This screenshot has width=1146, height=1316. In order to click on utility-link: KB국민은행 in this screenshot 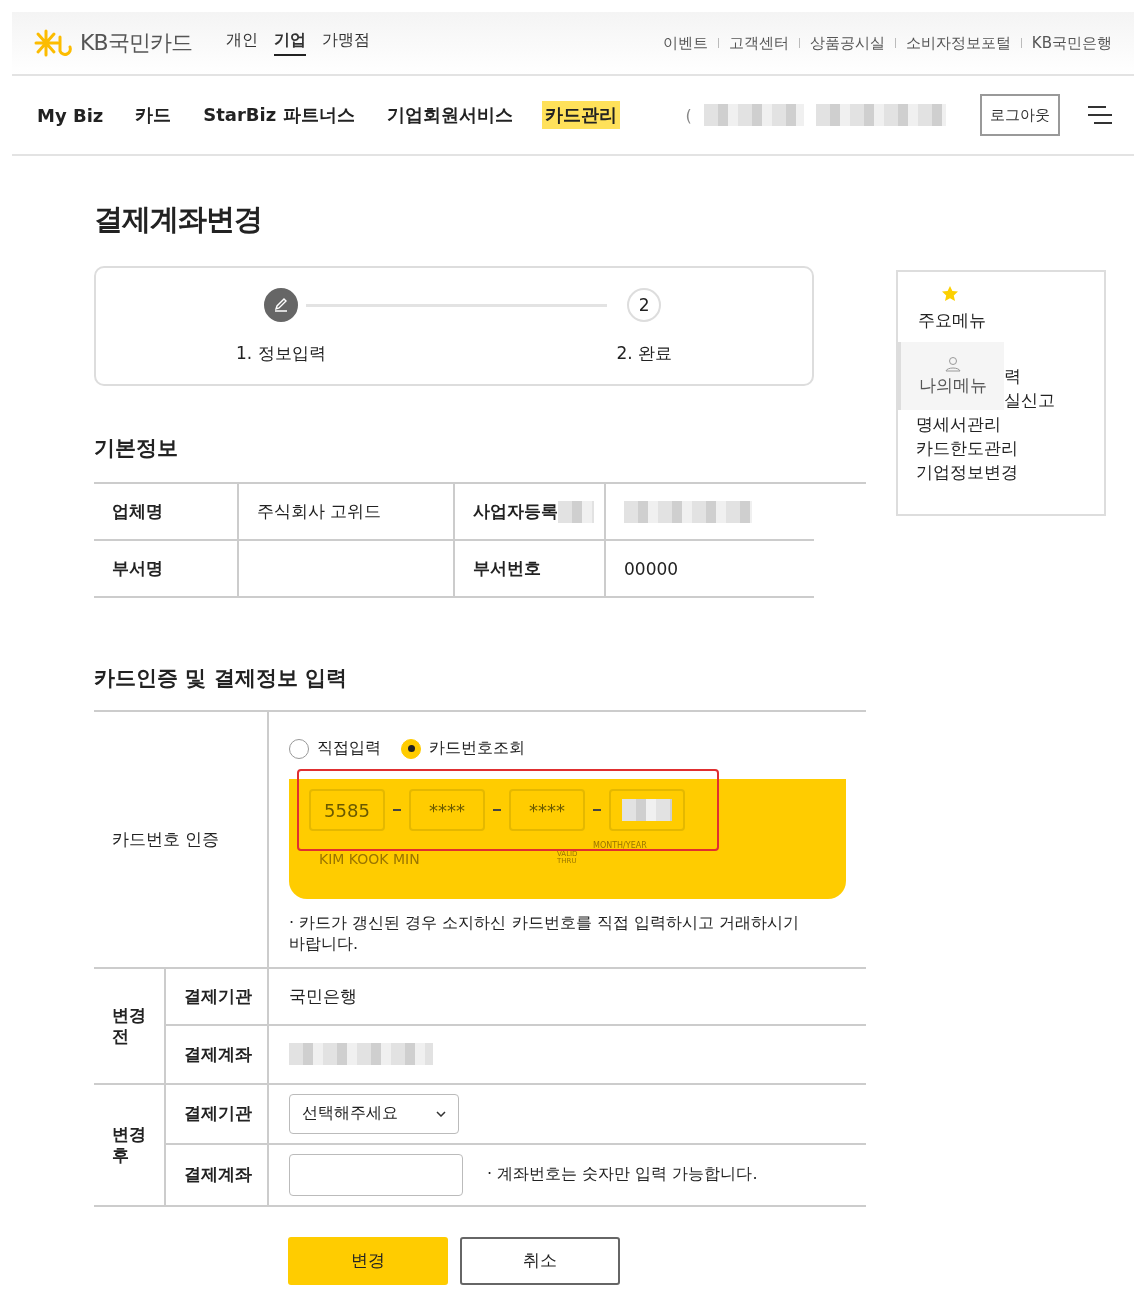, I will do `click(1071, 43)`.